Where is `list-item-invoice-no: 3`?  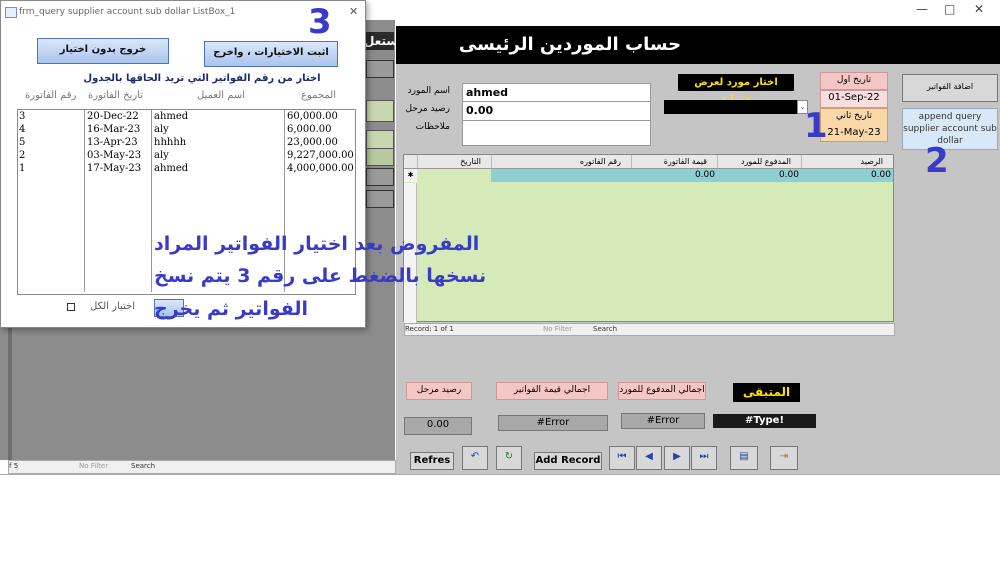 list-item-invoice-no: 3 is located at coordinates (22, 116).